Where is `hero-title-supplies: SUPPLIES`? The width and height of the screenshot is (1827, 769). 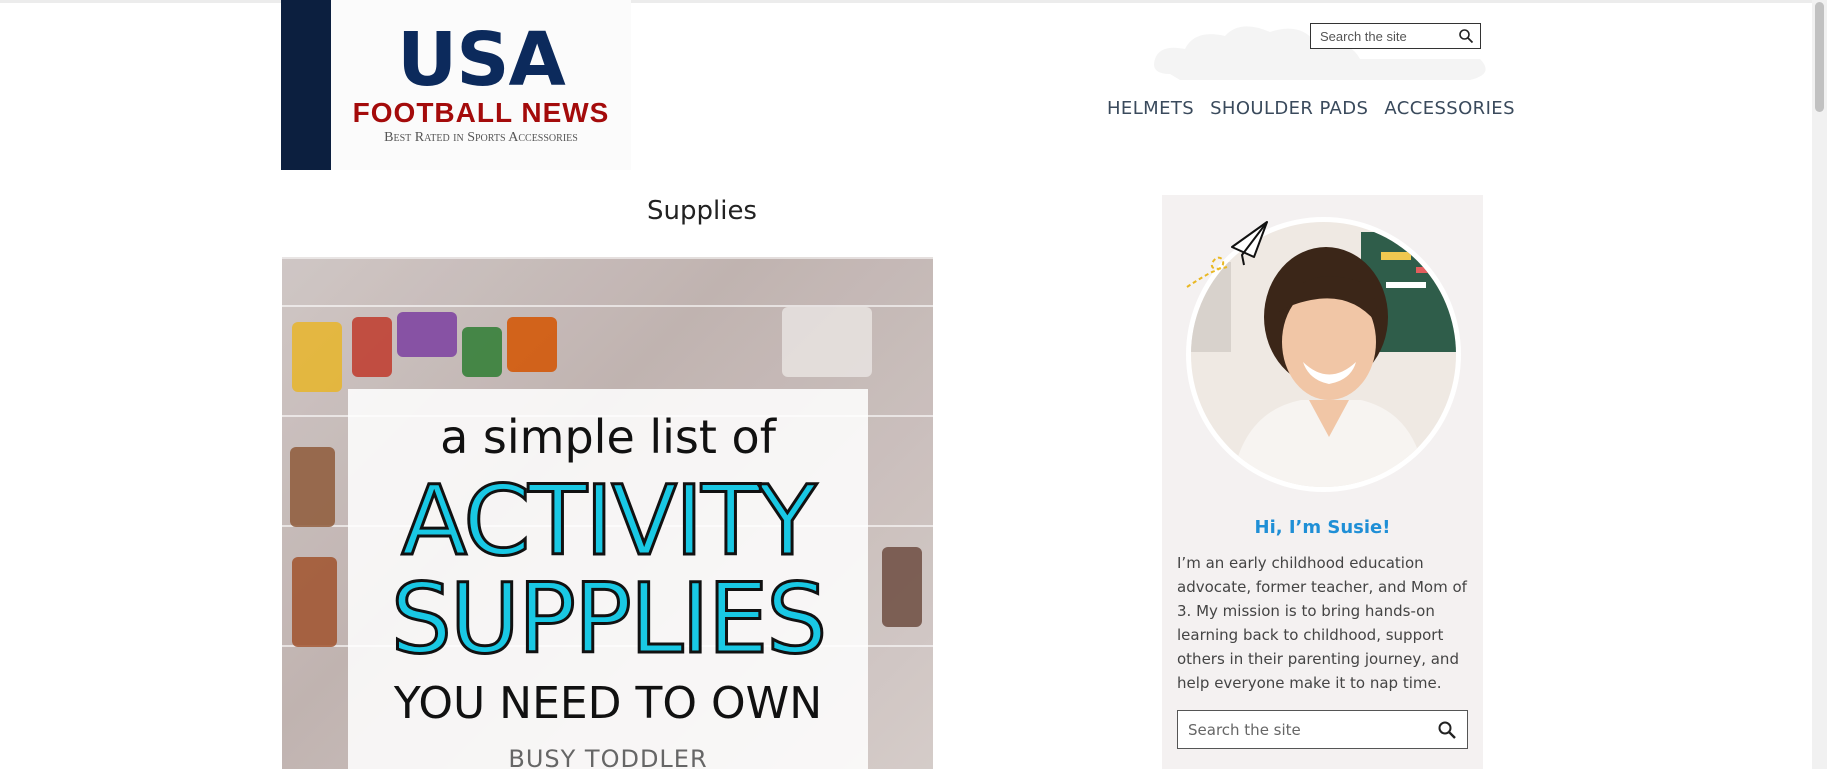 hero-title-supplies: SUPPLIES is located at coordinates (608, 619).